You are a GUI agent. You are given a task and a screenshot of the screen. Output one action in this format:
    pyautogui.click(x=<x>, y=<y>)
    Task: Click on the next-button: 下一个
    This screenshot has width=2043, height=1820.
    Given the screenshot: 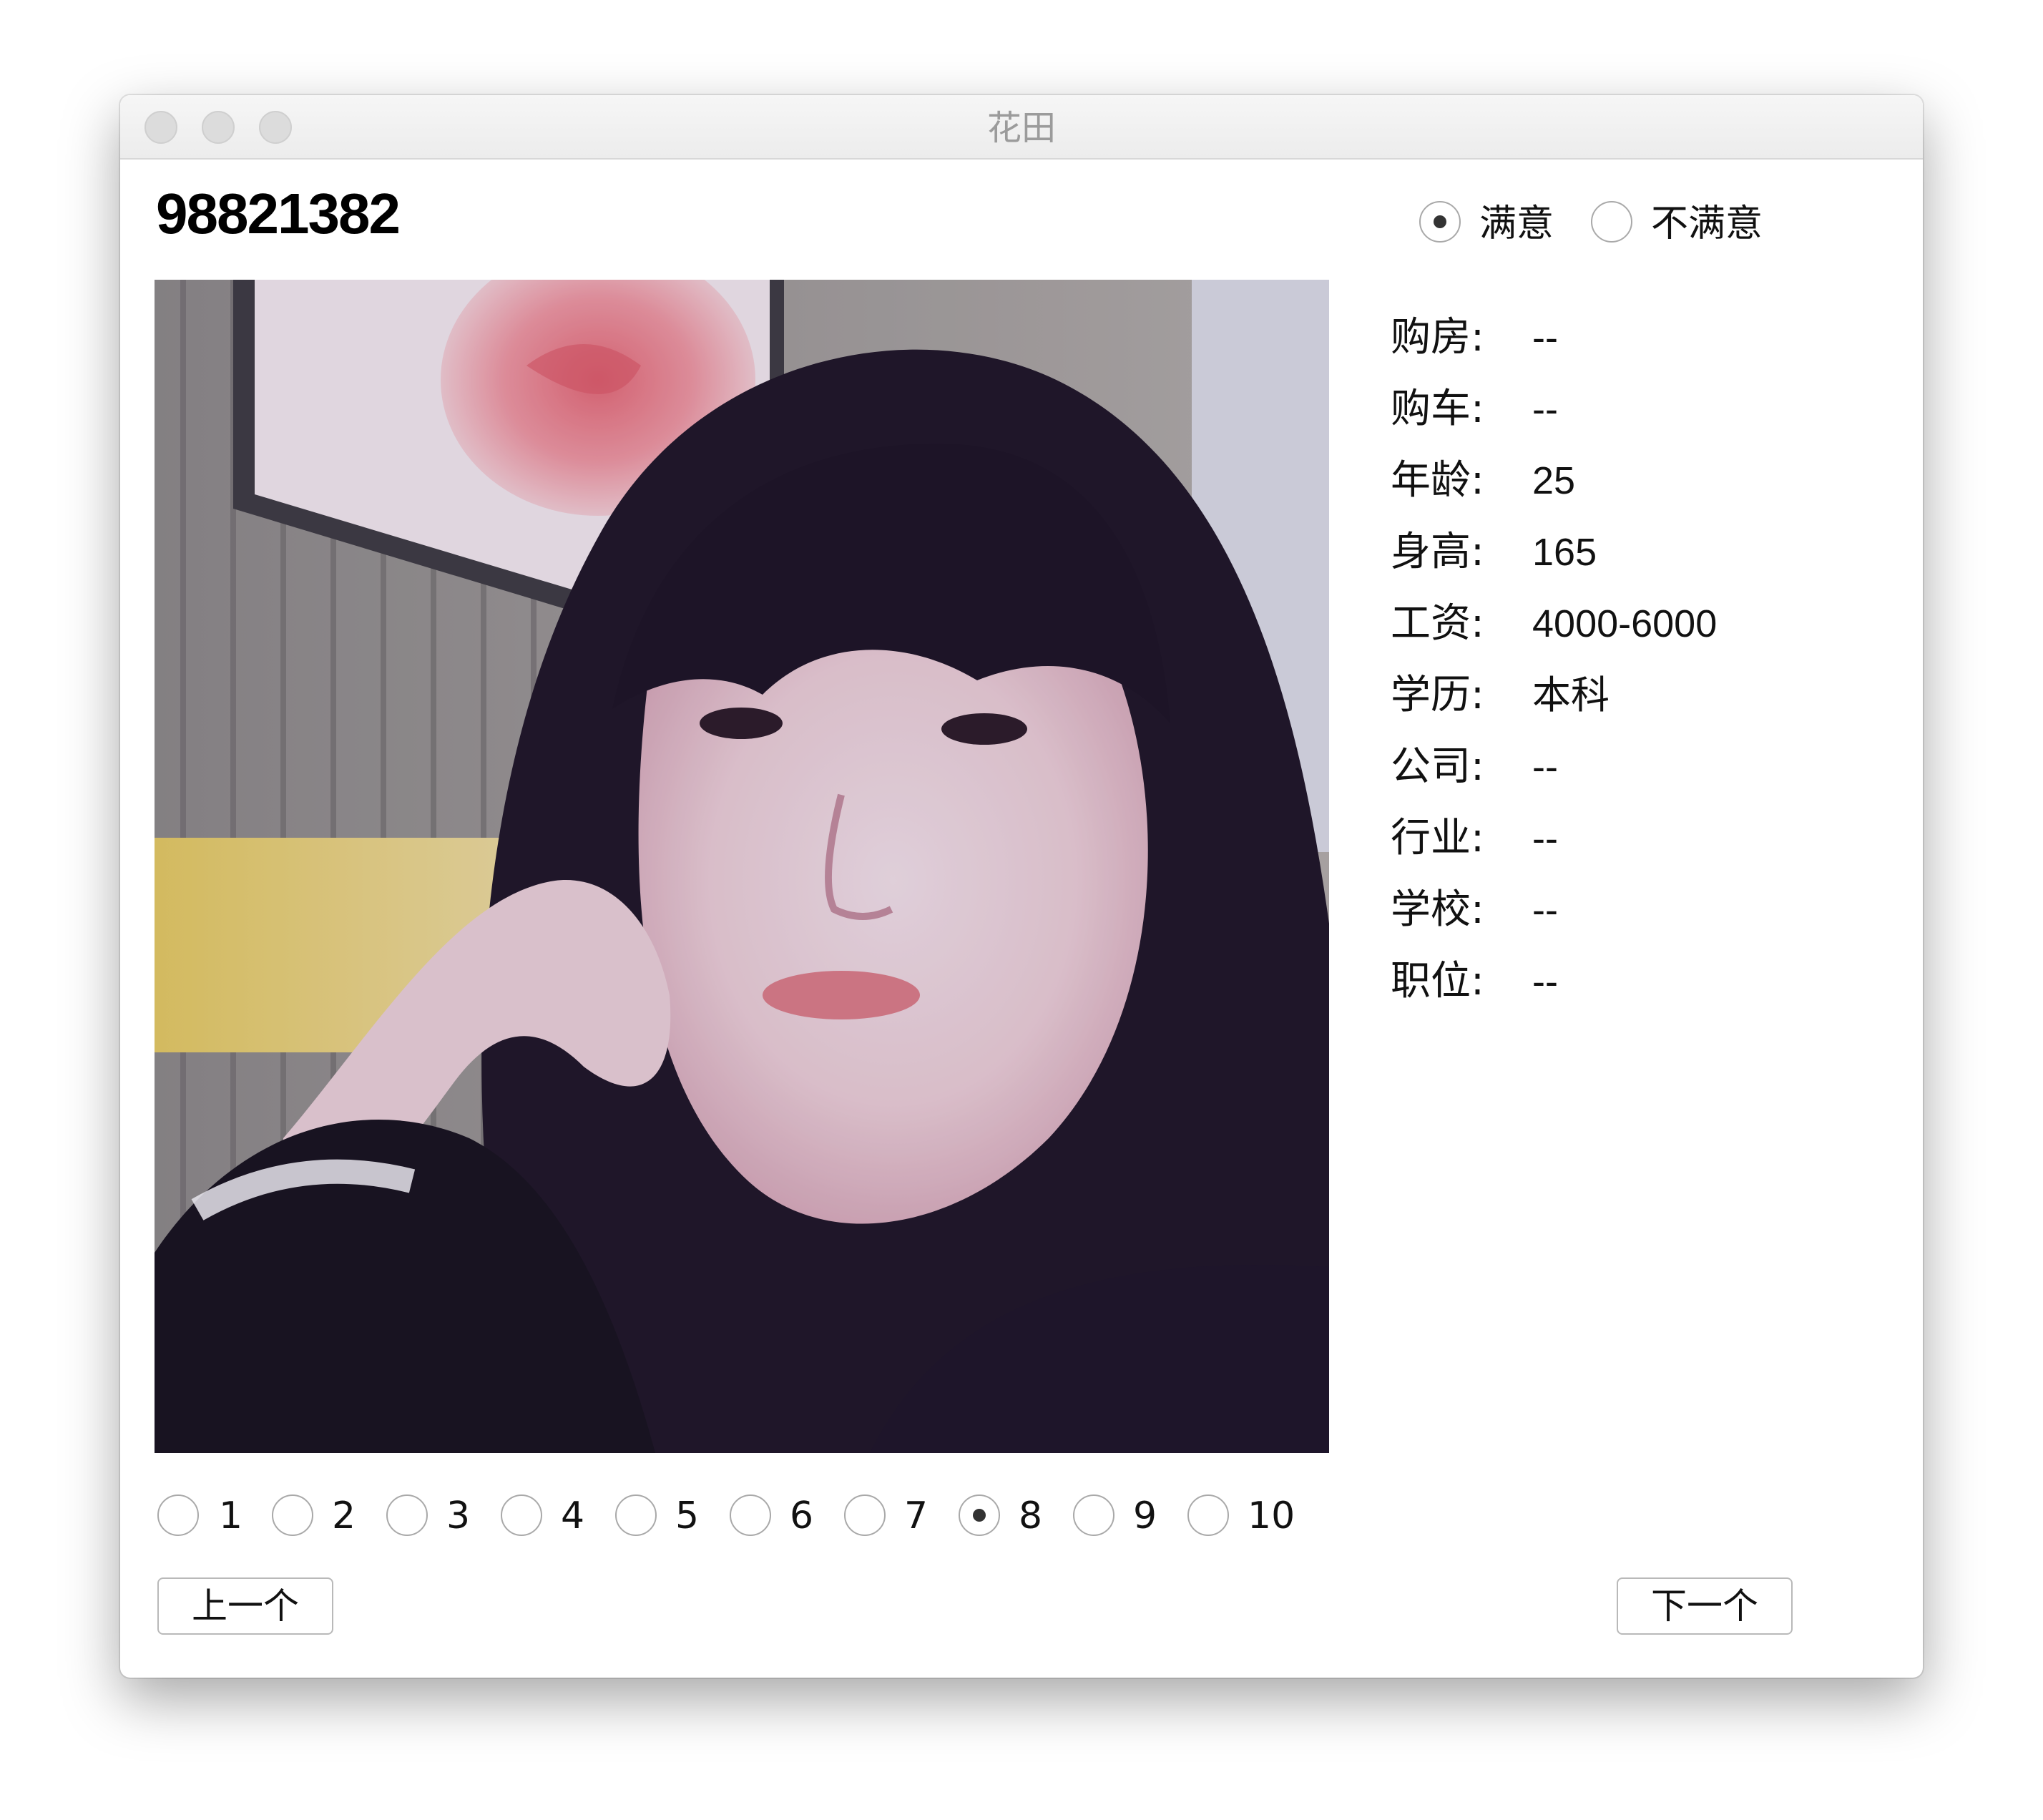 What is the action you would take?
    pyautogui.click(x=1705, y=1606)
    